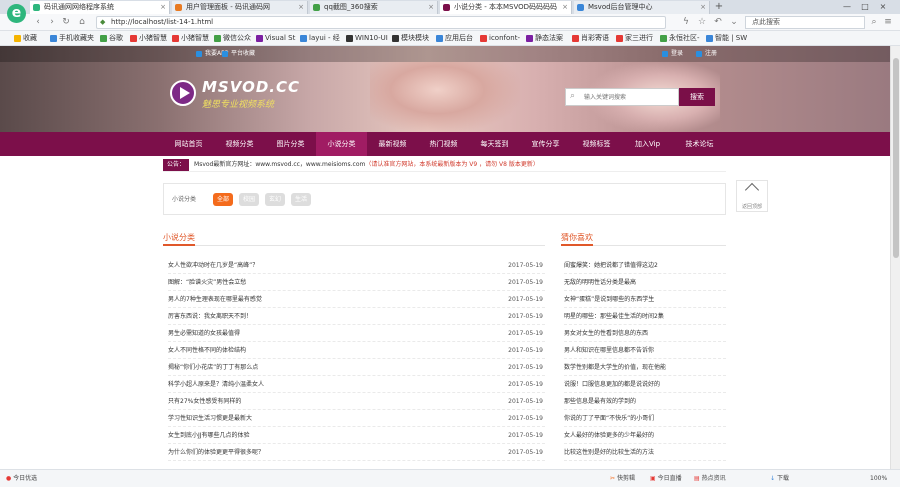  What do you see at coordinates (545, 144) in the screenshot?
I see `nav-share: 宣传分享` at bounding box center [545, 144].